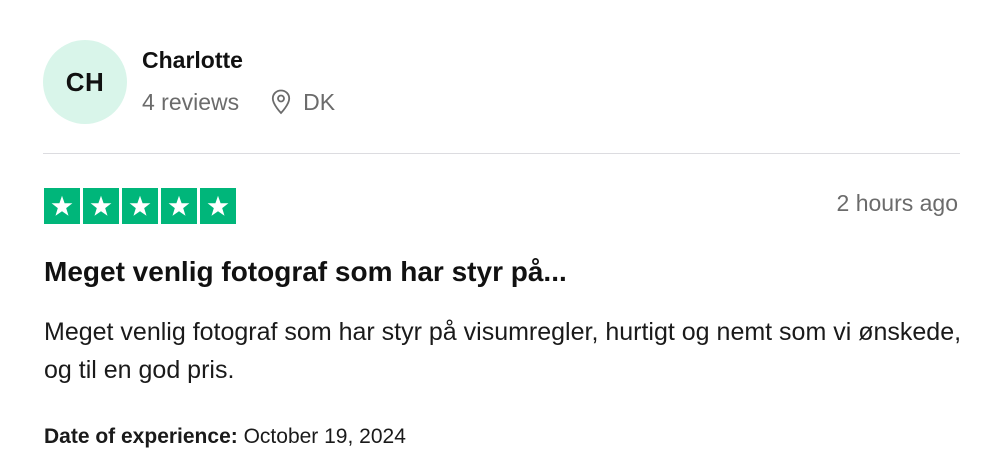  I want to click on avatar-initials: CH, so click(85, 81).